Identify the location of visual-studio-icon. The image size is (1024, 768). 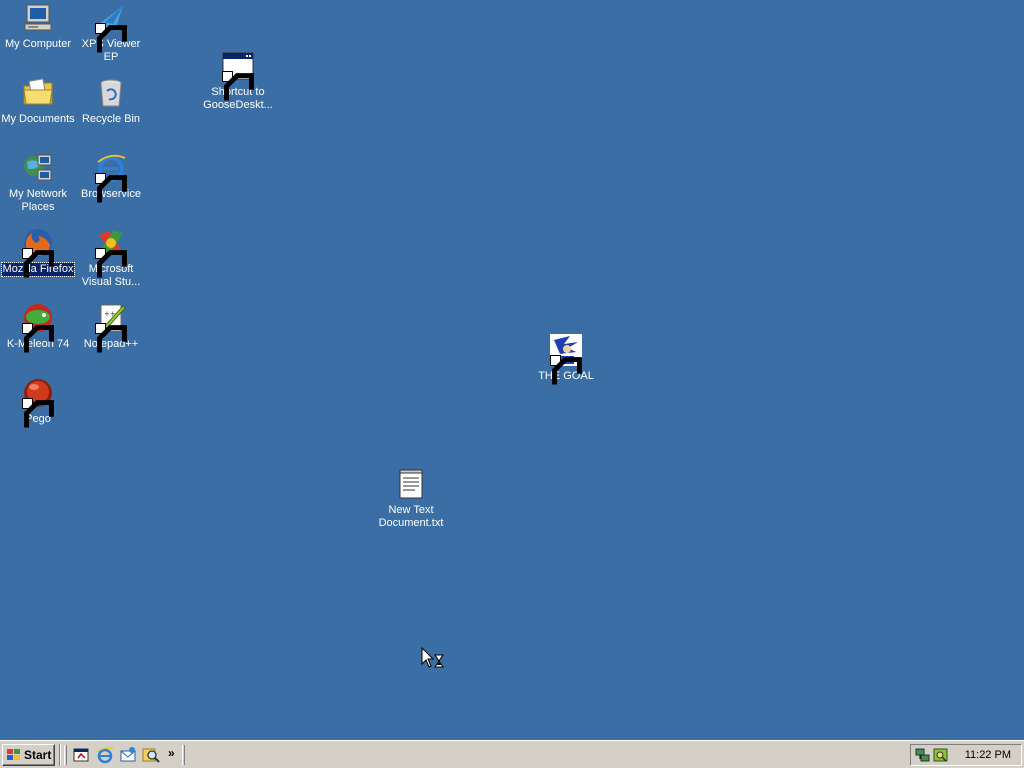
(111, 252).